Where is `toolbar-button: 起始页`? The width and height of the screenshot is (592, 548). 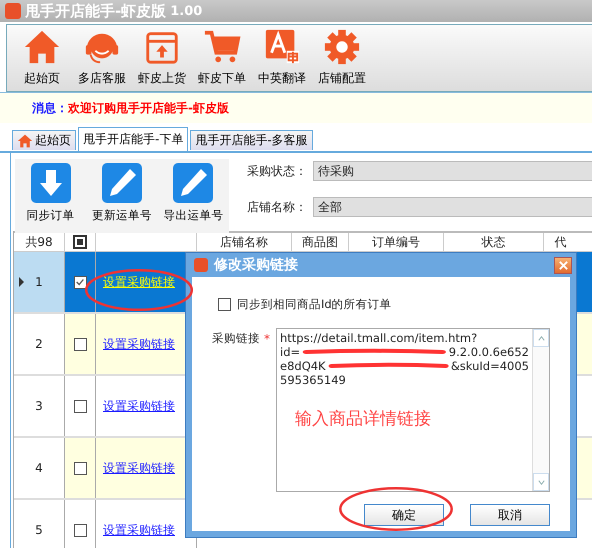 toolbar-button: 起始页 is located at coordinates (42, 59).